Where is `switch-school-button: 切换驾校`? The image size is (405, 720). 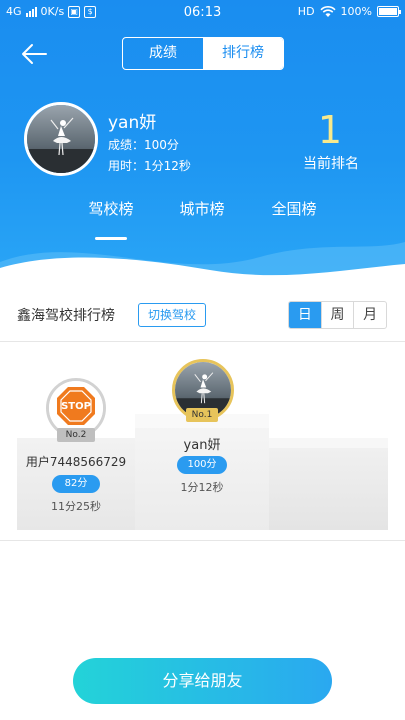 switch-school-button: 切换驾校 is located at coordinates (172, 315).